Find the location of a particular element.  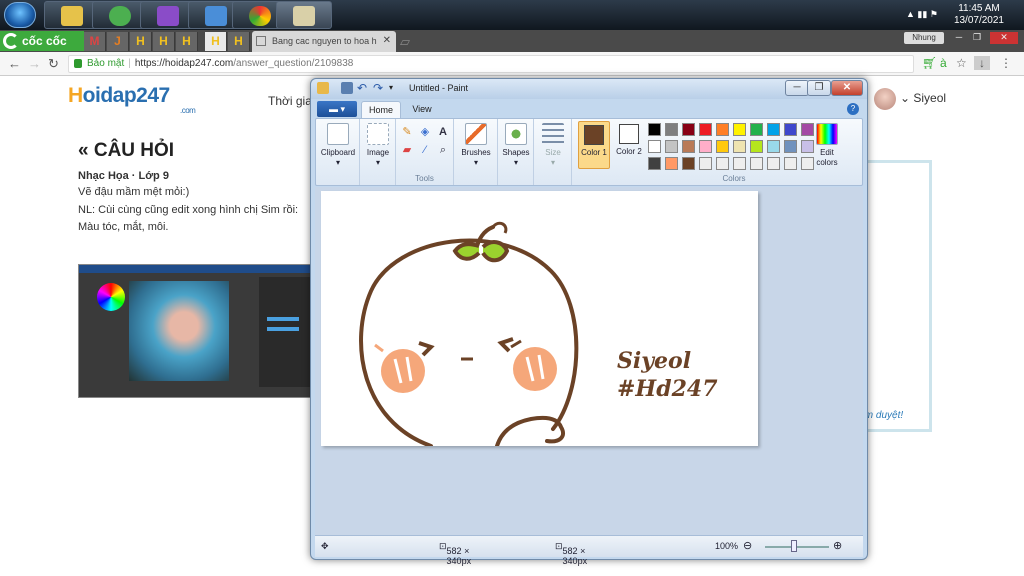

file-menu-button: ▬ ▾ is located at coordinates (337, 109).